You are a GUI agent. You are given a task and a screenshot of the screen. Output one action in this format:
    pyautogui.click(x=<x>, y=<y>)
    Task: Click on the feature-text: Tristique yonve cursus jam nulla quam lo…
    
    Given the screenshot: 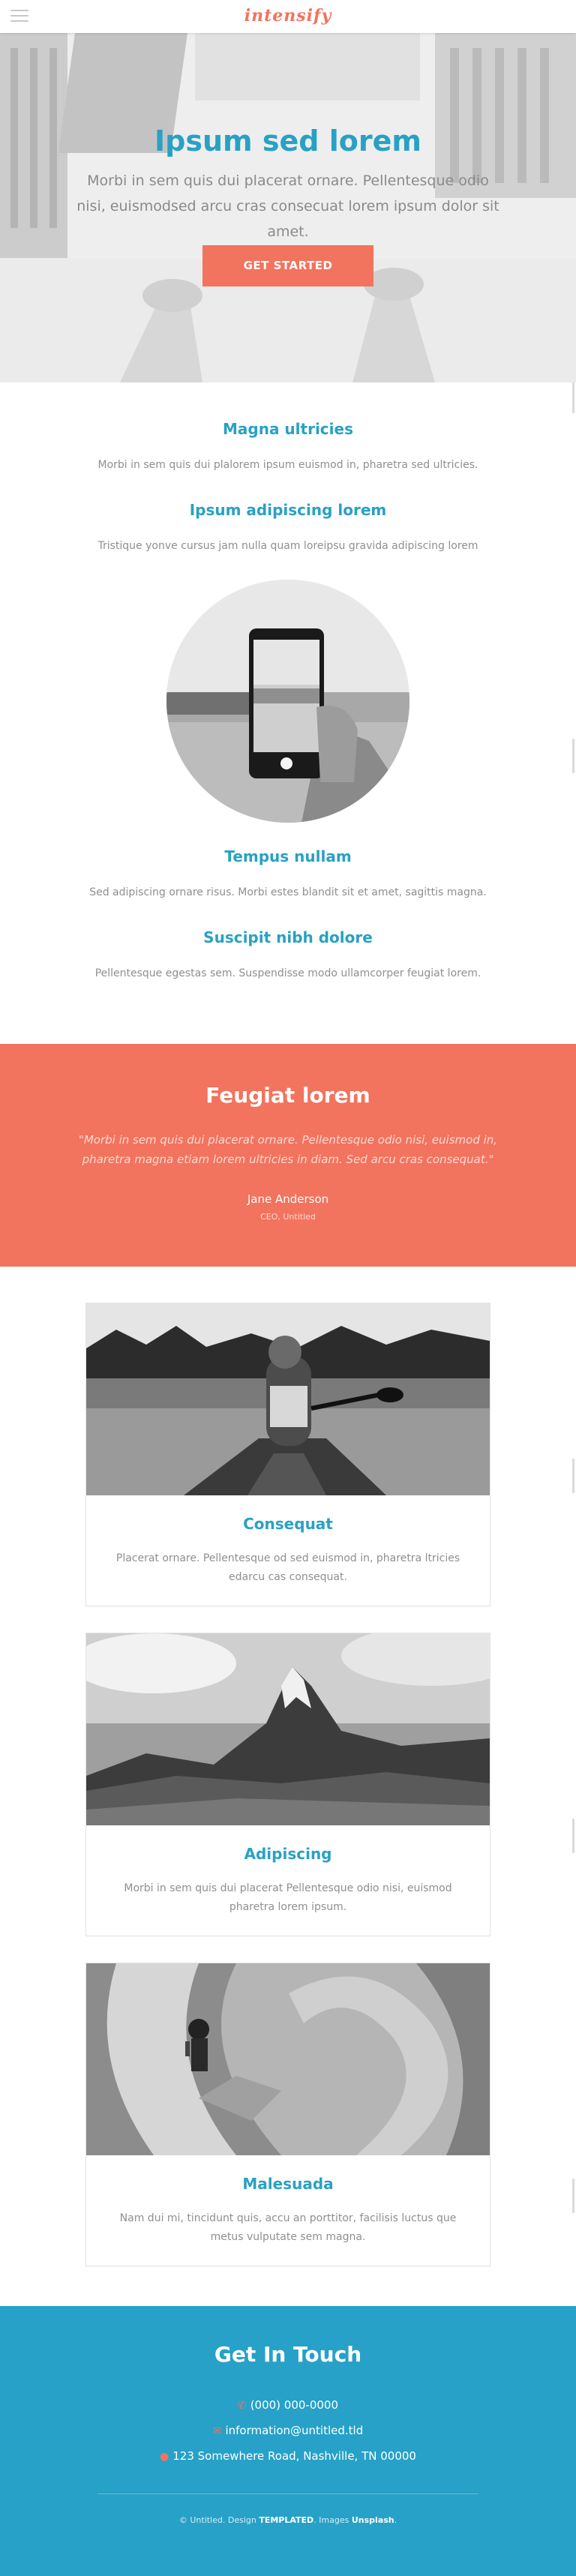 What is the action you would take?
    pyautogui.click(x=288, y=546)
    